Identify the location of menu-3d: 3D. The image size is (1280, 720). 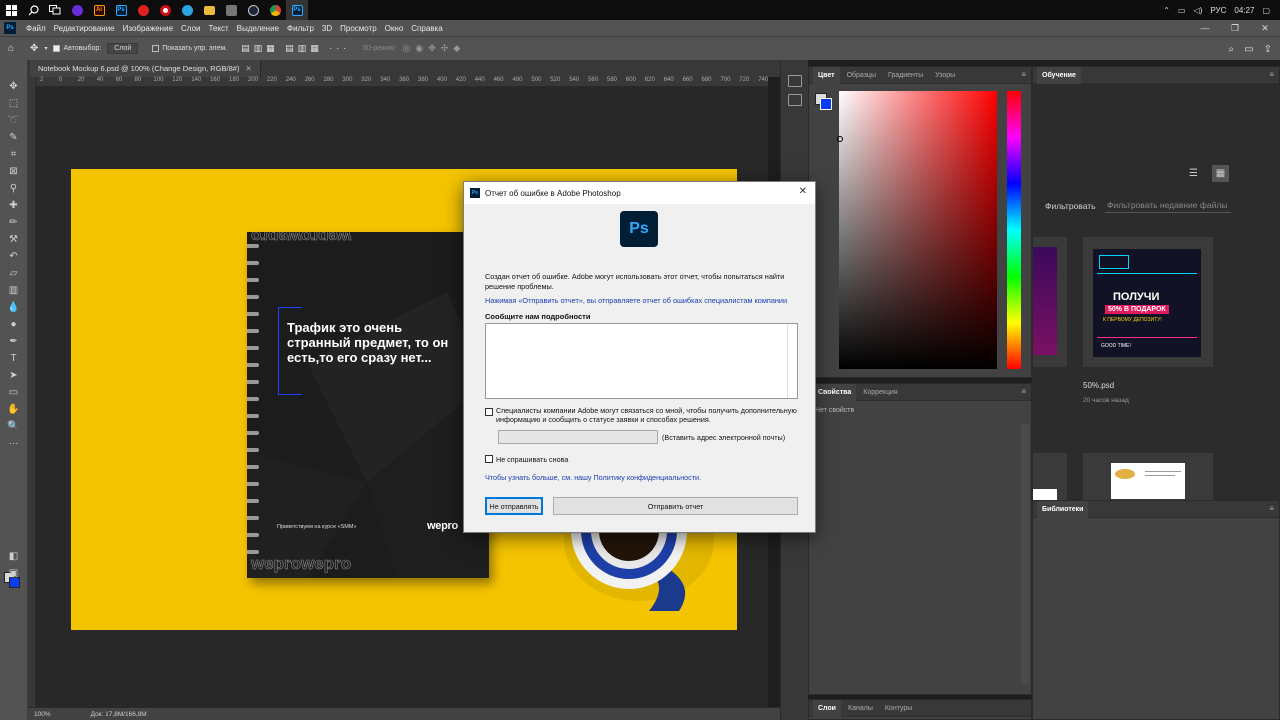
(327, 28).